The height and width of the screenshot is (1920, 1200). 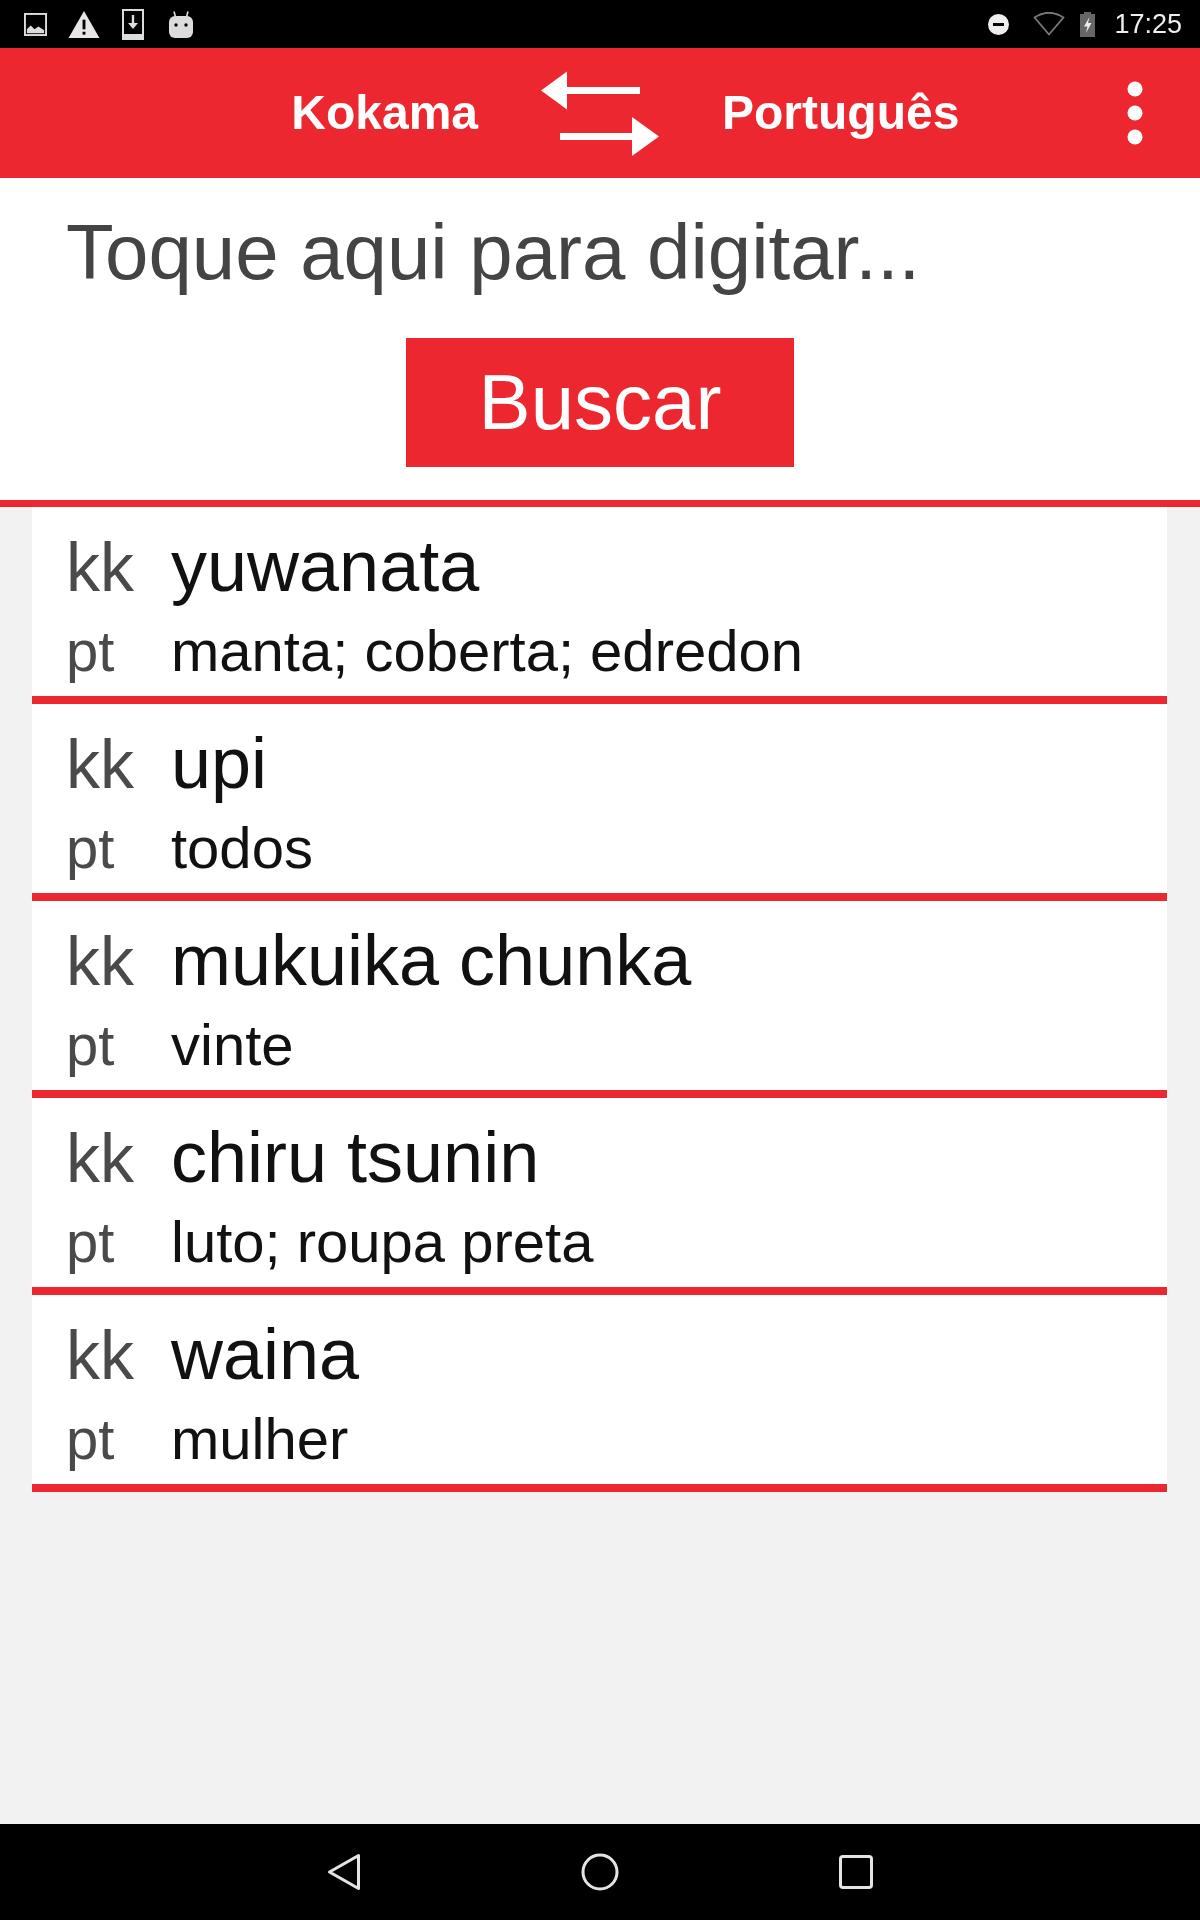 I want to click on source-language-button: Kokama, so click(x=384, y=113).